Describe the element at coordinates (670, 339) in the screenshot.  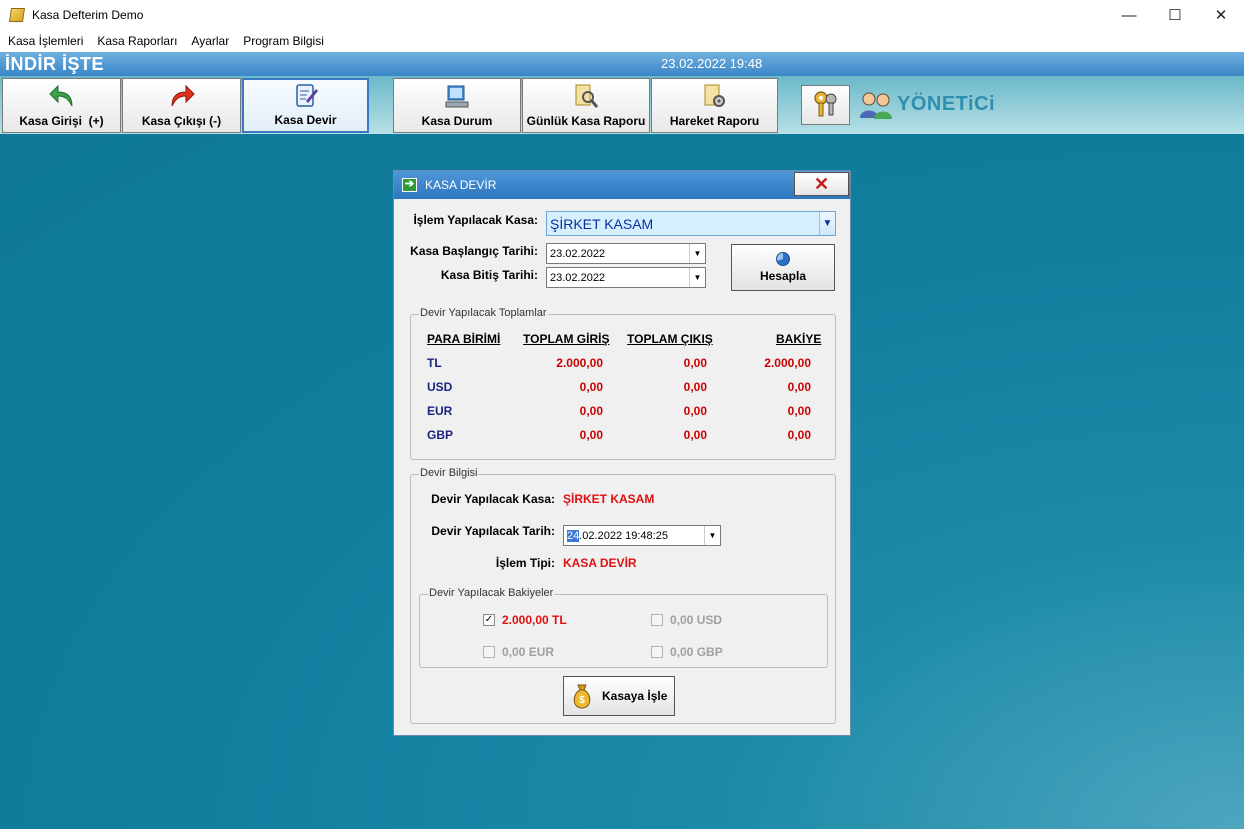
I see `header-toplam-cikis: TOPLAM ÇIKIŞ` at that location.